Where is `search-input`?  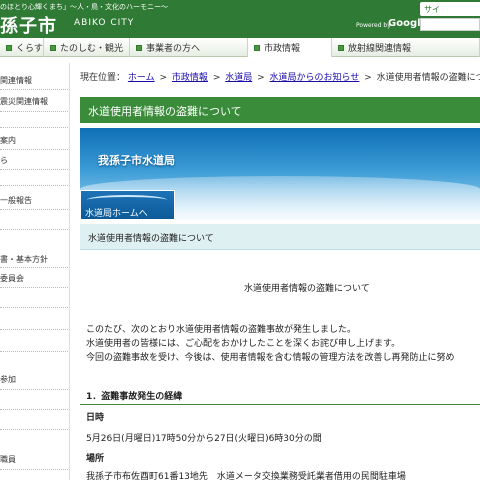 search-input is located at coordinates (450, 24).